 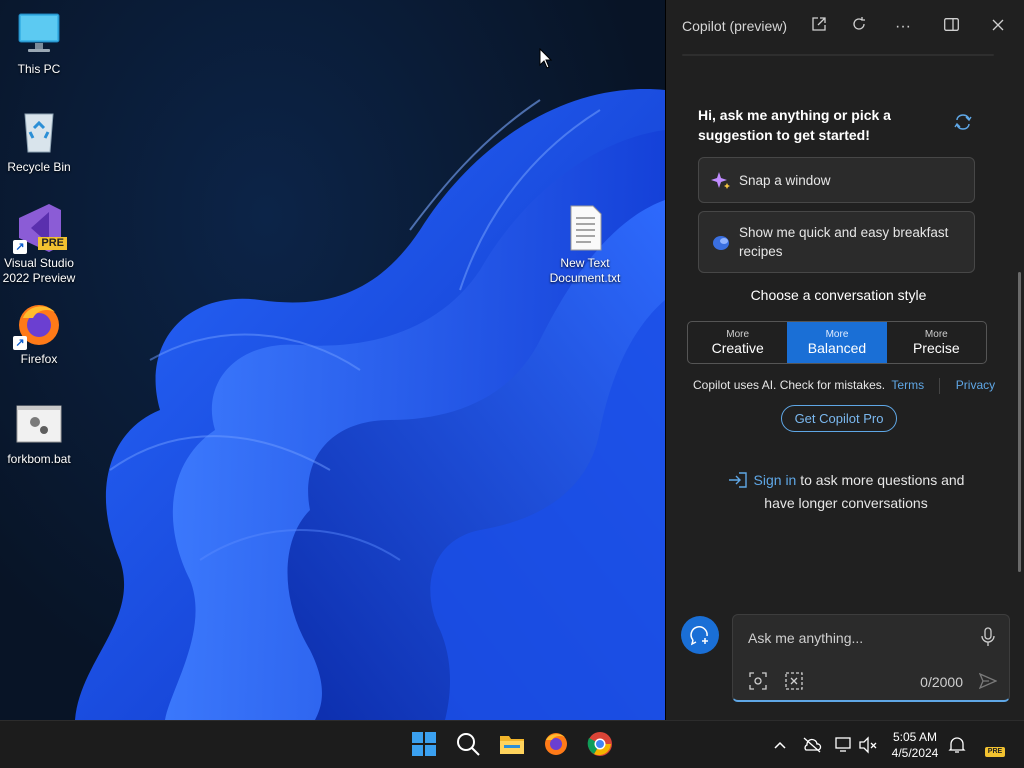 I want to click on close-icon, so click(x=998, y=25).